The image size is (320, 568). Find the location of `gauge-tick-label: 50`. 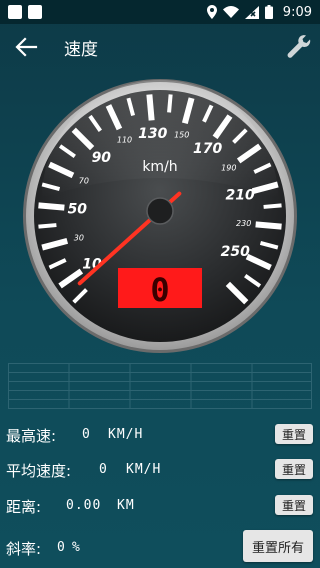

gauge-tick-label: 50 is located at coordinates (78, 210).